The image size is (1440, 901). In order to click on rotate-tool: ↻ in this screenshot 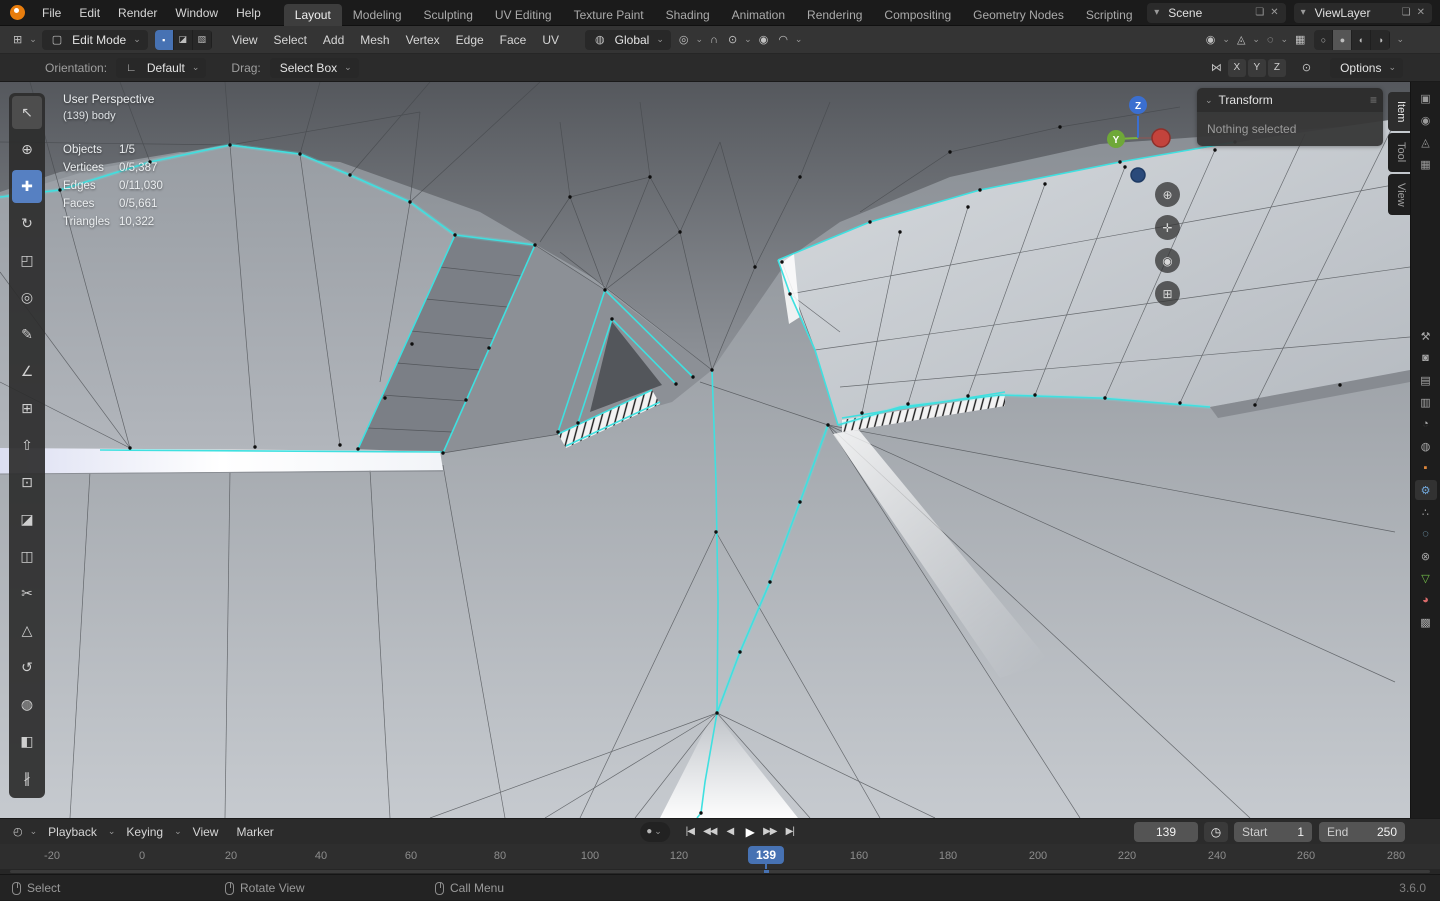, I will do `click(27, 223)`.